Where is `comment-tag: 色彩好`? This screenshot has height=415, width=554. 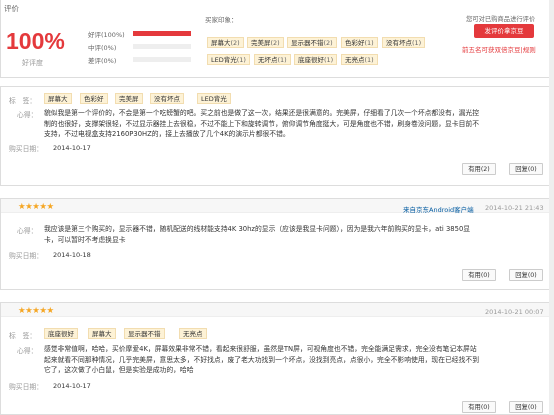 comment-tag: 色彩好 is located at coordinates (94, 98).